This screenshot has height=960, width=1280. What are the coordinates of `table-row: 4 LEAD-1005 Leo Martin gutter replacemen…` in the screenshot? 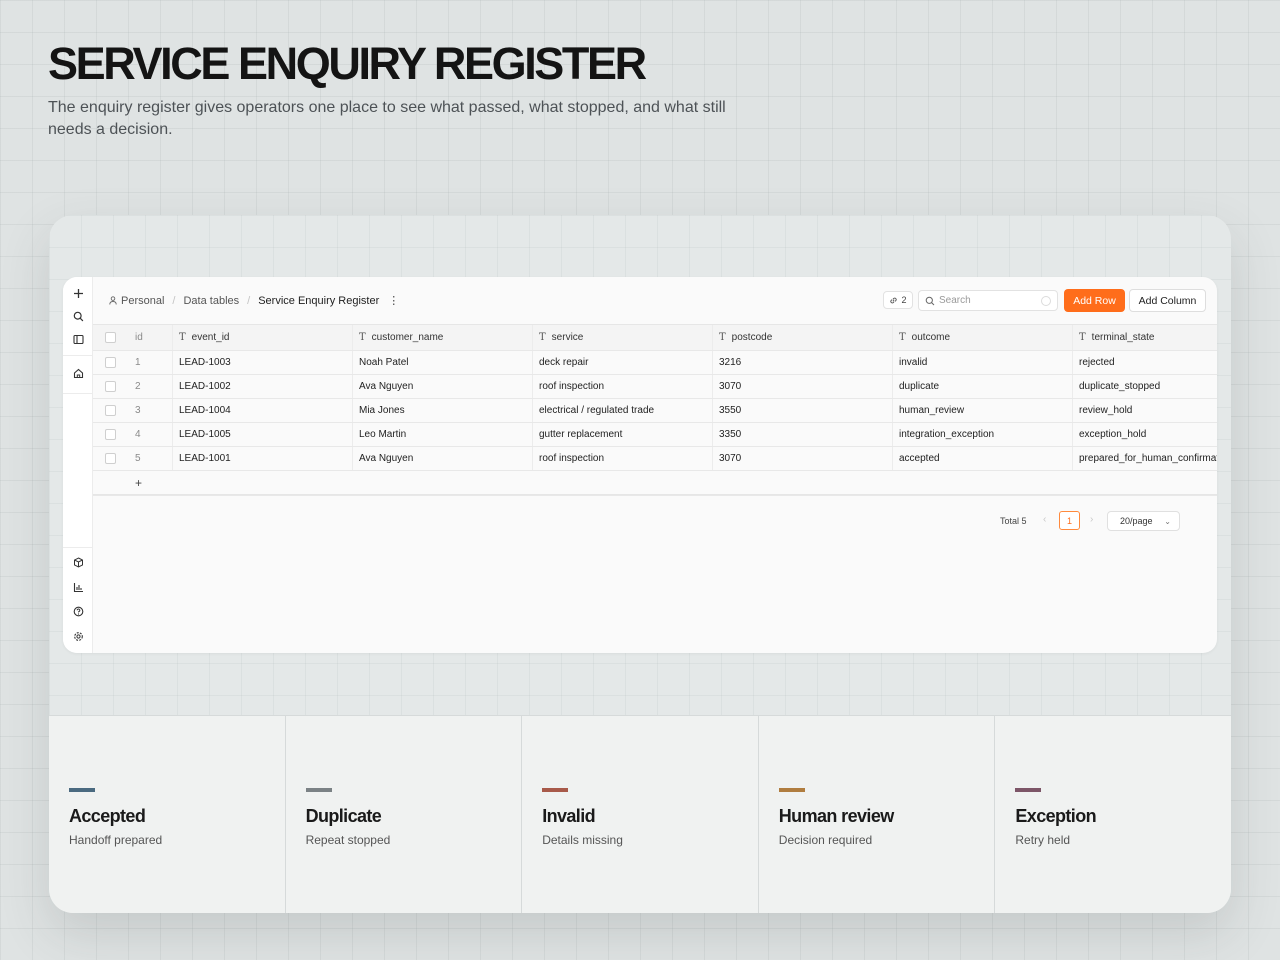 It's located at (655, 435).